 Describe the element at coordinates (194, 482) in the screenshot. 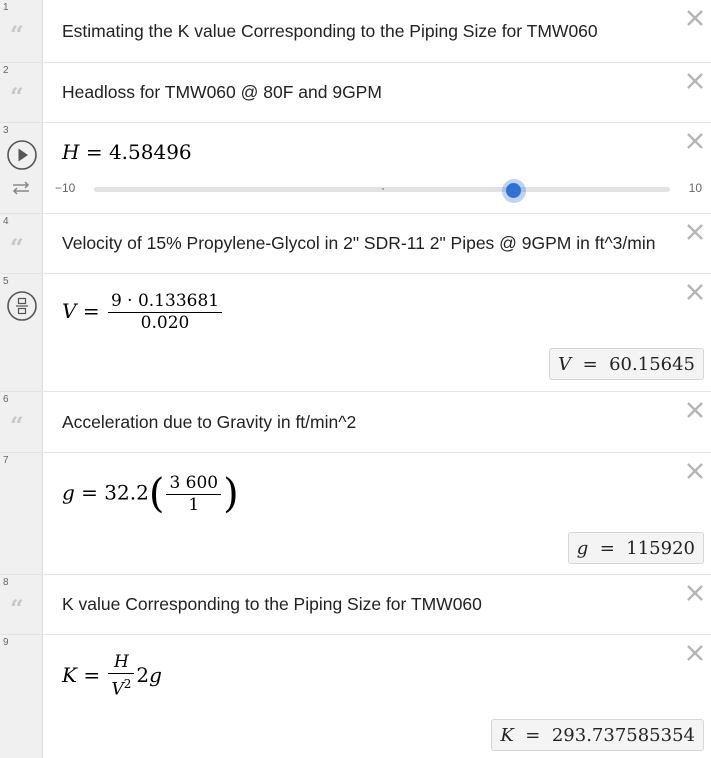

I see `numerator: 3 600` at that location.